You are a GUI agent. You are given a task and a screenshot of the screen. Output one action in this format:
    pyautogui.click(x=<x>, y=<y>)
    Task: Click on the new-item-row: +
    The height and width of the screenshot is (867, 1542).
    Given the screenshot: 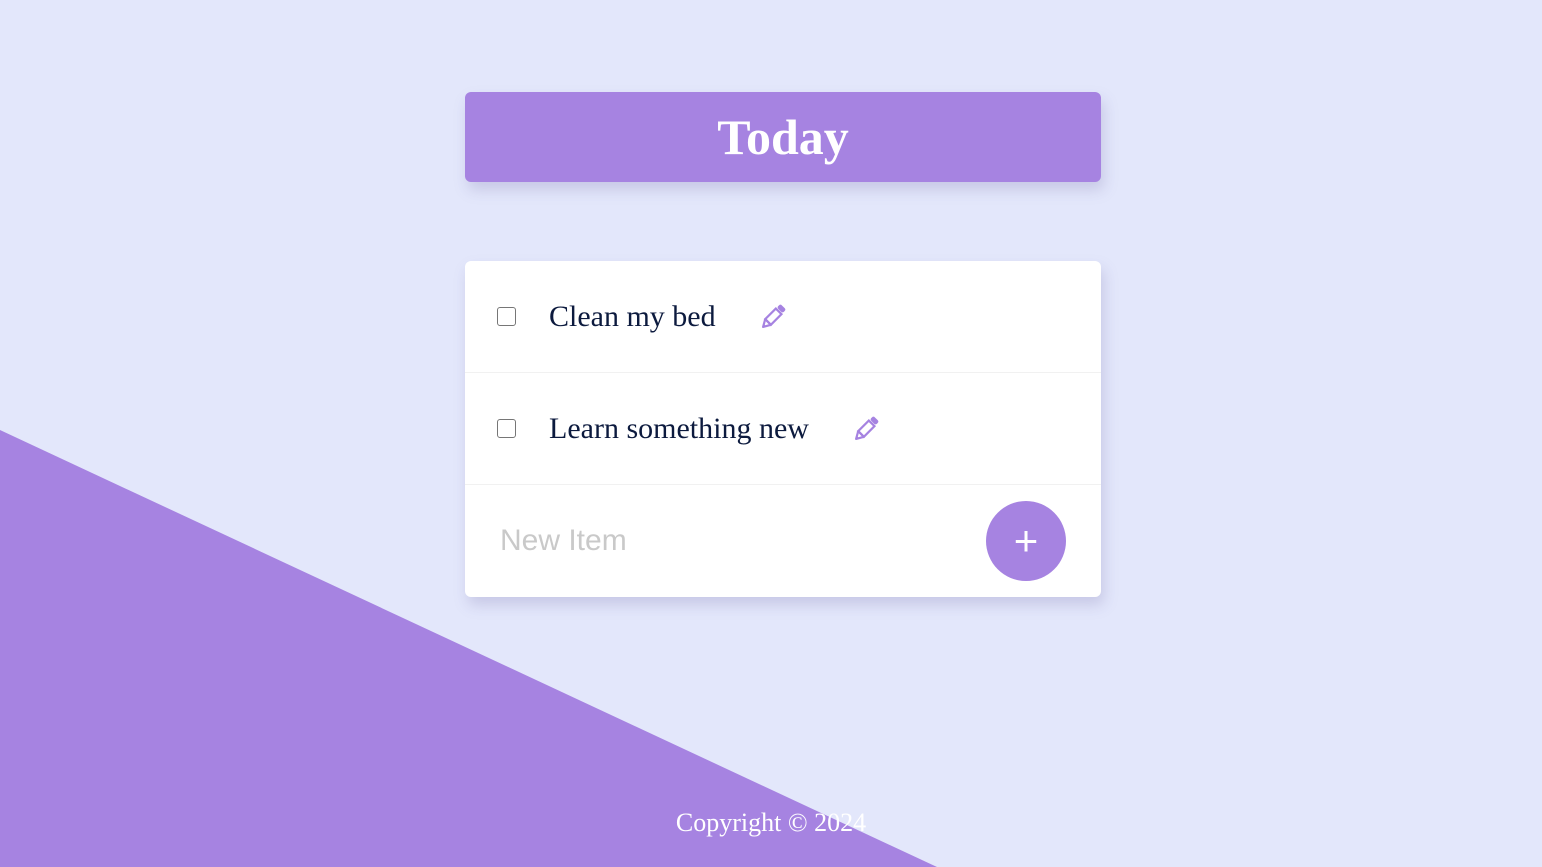 What is the action you would take?
    pyautogui.click(x=783, y=541)
    